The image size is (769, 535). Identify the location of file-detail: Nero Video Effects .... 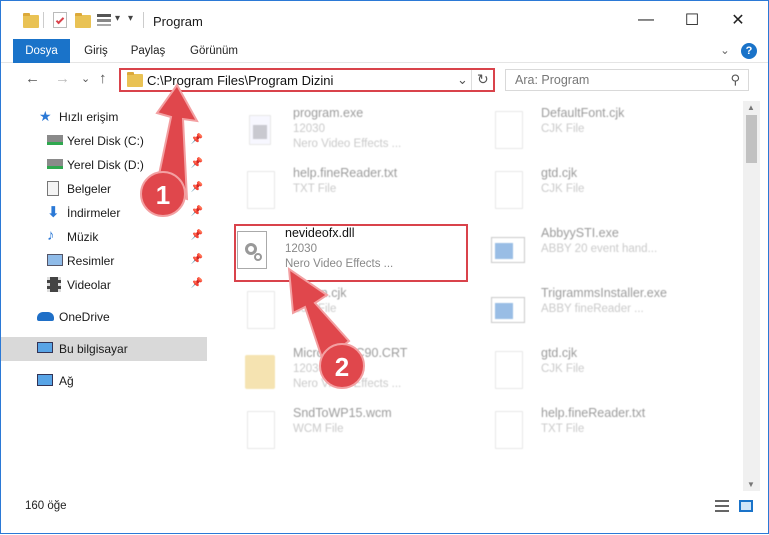
(347, 144).